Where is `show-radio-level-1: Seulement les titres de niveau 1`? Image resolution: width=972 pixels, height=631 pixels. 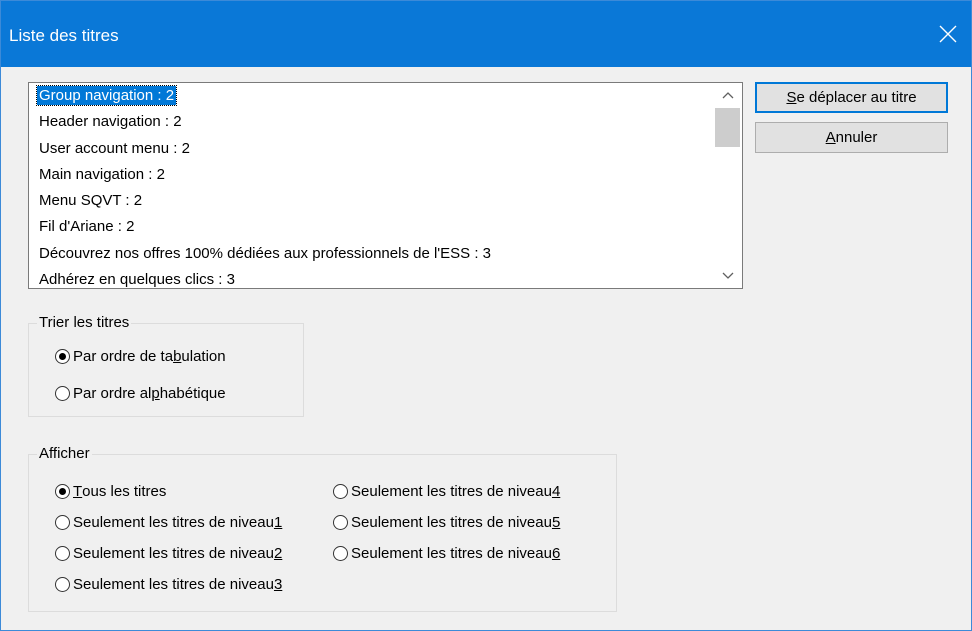 show-radio-level-1: Seulement les titres de niveau 1 is located at coordinates (168, 522).